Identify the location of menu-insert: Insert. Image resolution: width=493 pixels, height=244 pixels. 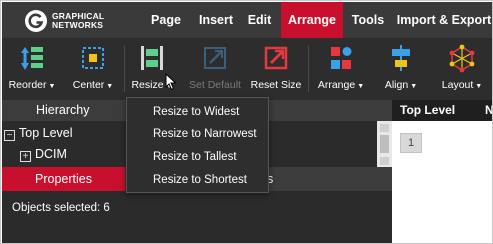
(216, 20).